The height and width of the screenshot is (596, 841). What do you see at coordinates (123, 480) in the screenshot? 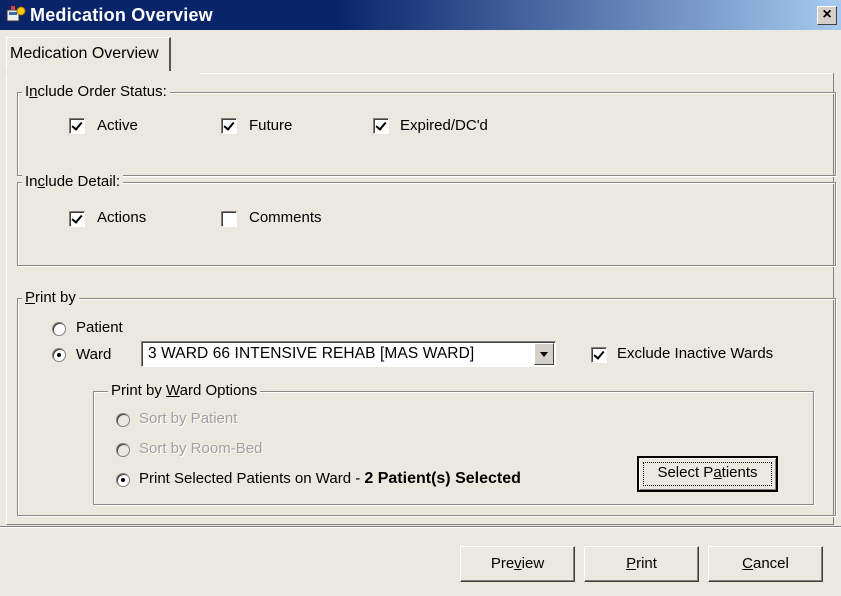
I see `print-selected-patients-radio` at bounding box center [123, 480].